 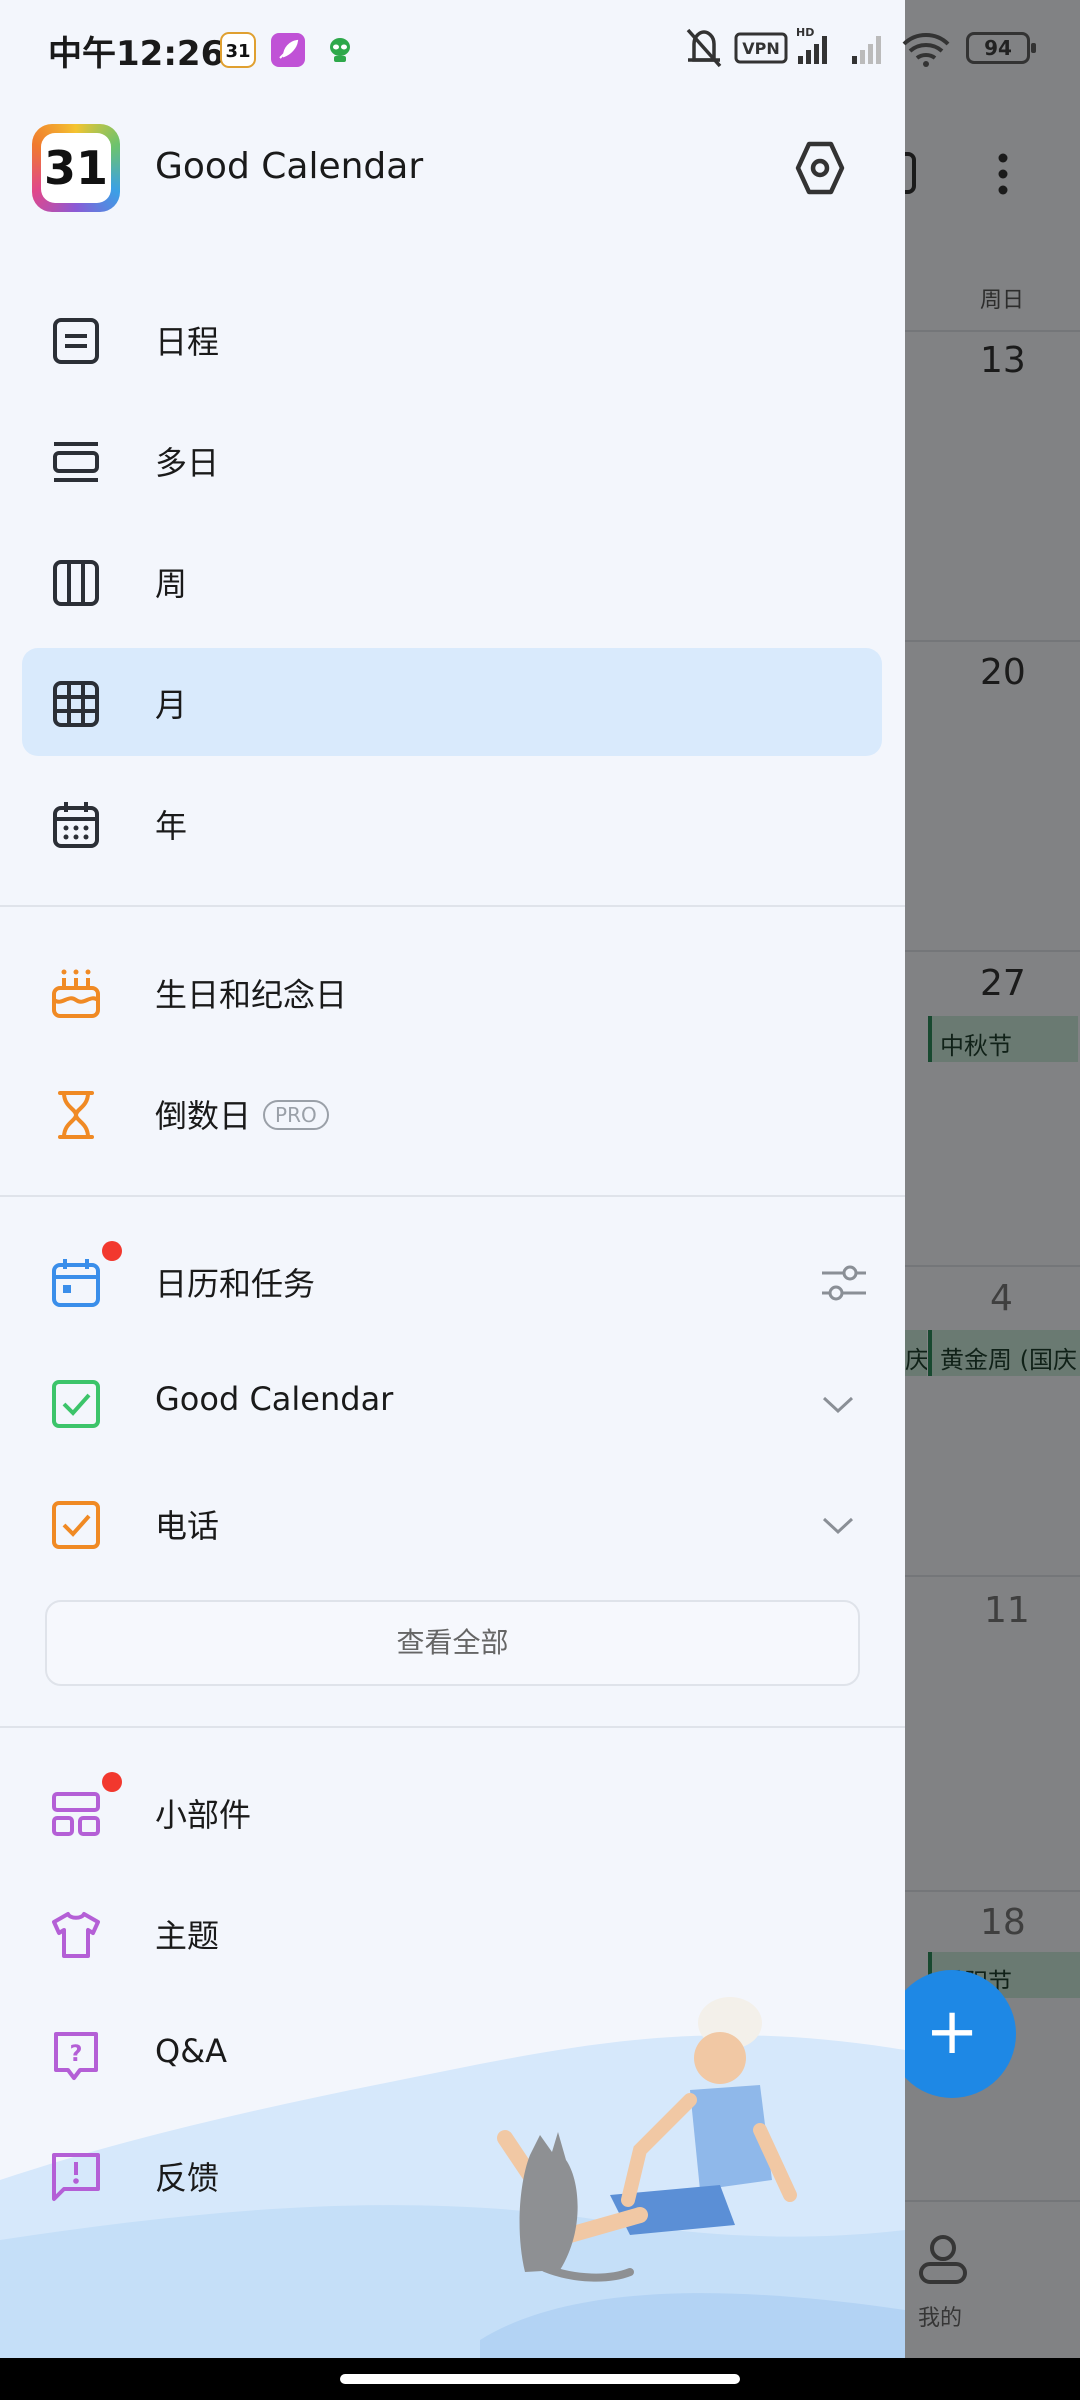 What do you see at coordinates (76, 704) in the screenshot?
I see `month-icon` at bounding box center [76, 704].